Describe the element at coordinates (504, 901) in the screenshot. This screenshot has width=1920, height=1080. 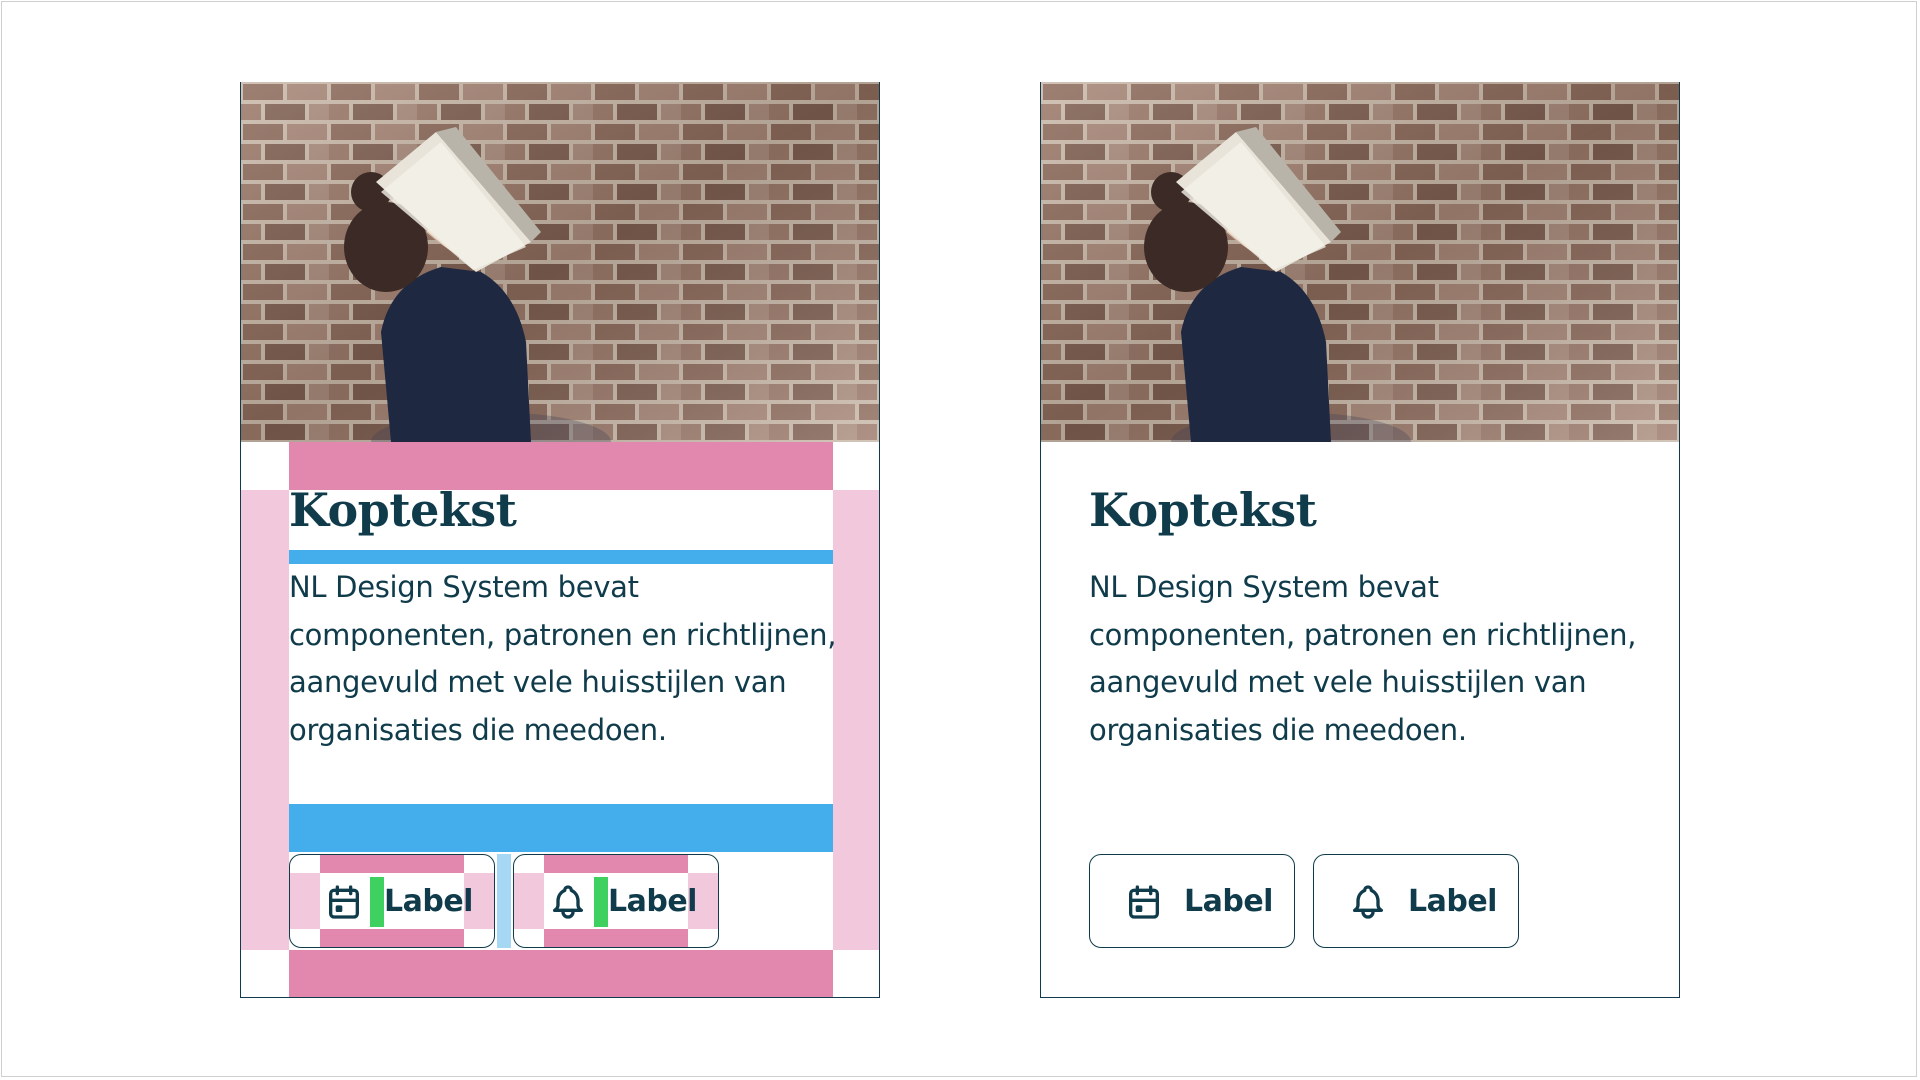
I see `button-gap-overlay` at that location.